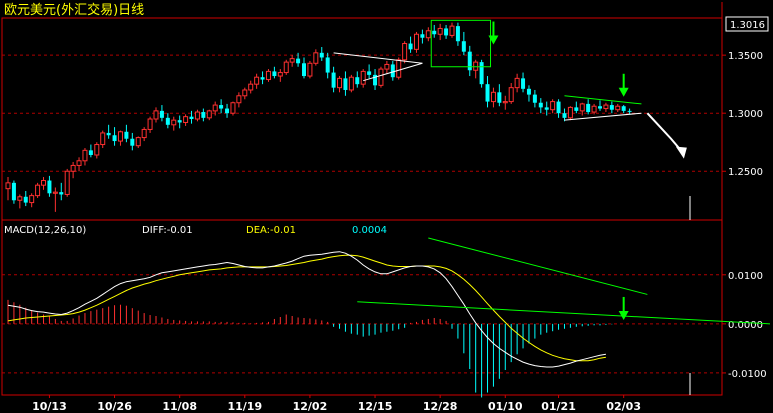  I want to click on macd-tick-label: -0.0100, so click(747, 374).